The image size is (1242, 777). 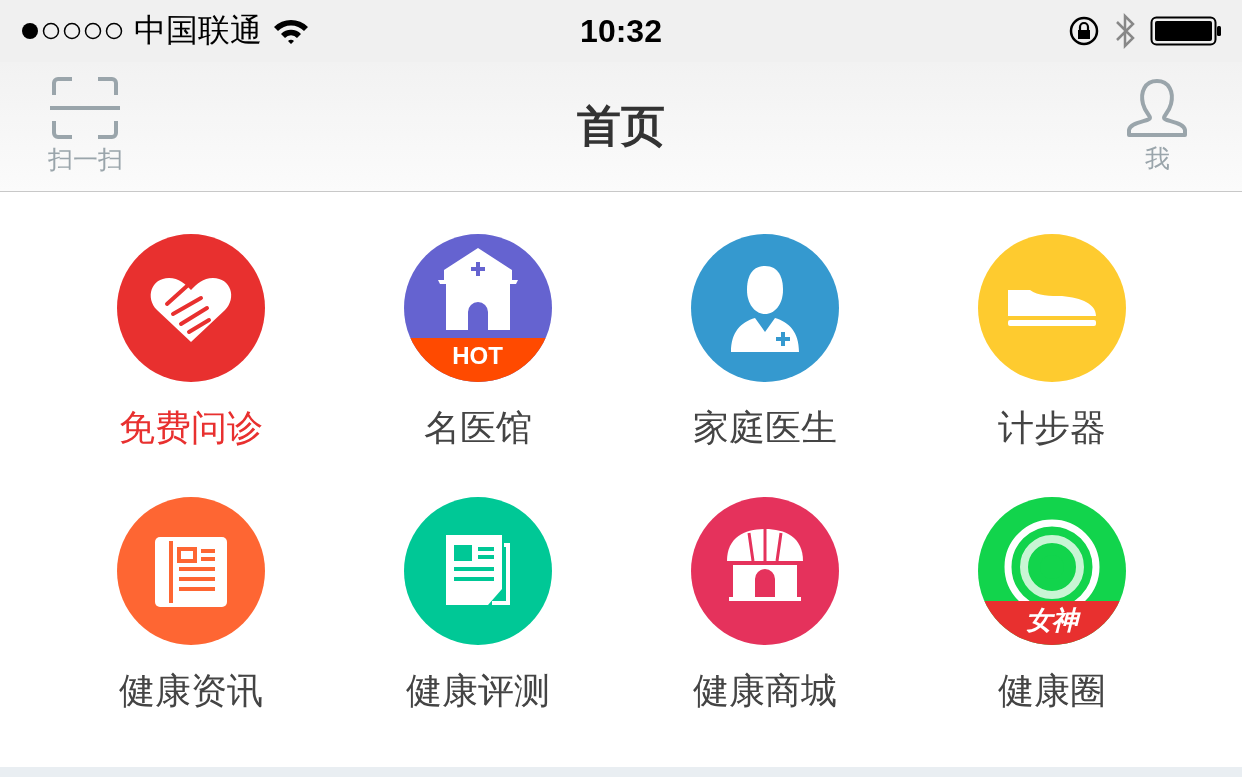 What do you see at coordinates (764, 606) in the screenshot?
I see `feature-button: 健康商城` at bounding box center [764, 606].